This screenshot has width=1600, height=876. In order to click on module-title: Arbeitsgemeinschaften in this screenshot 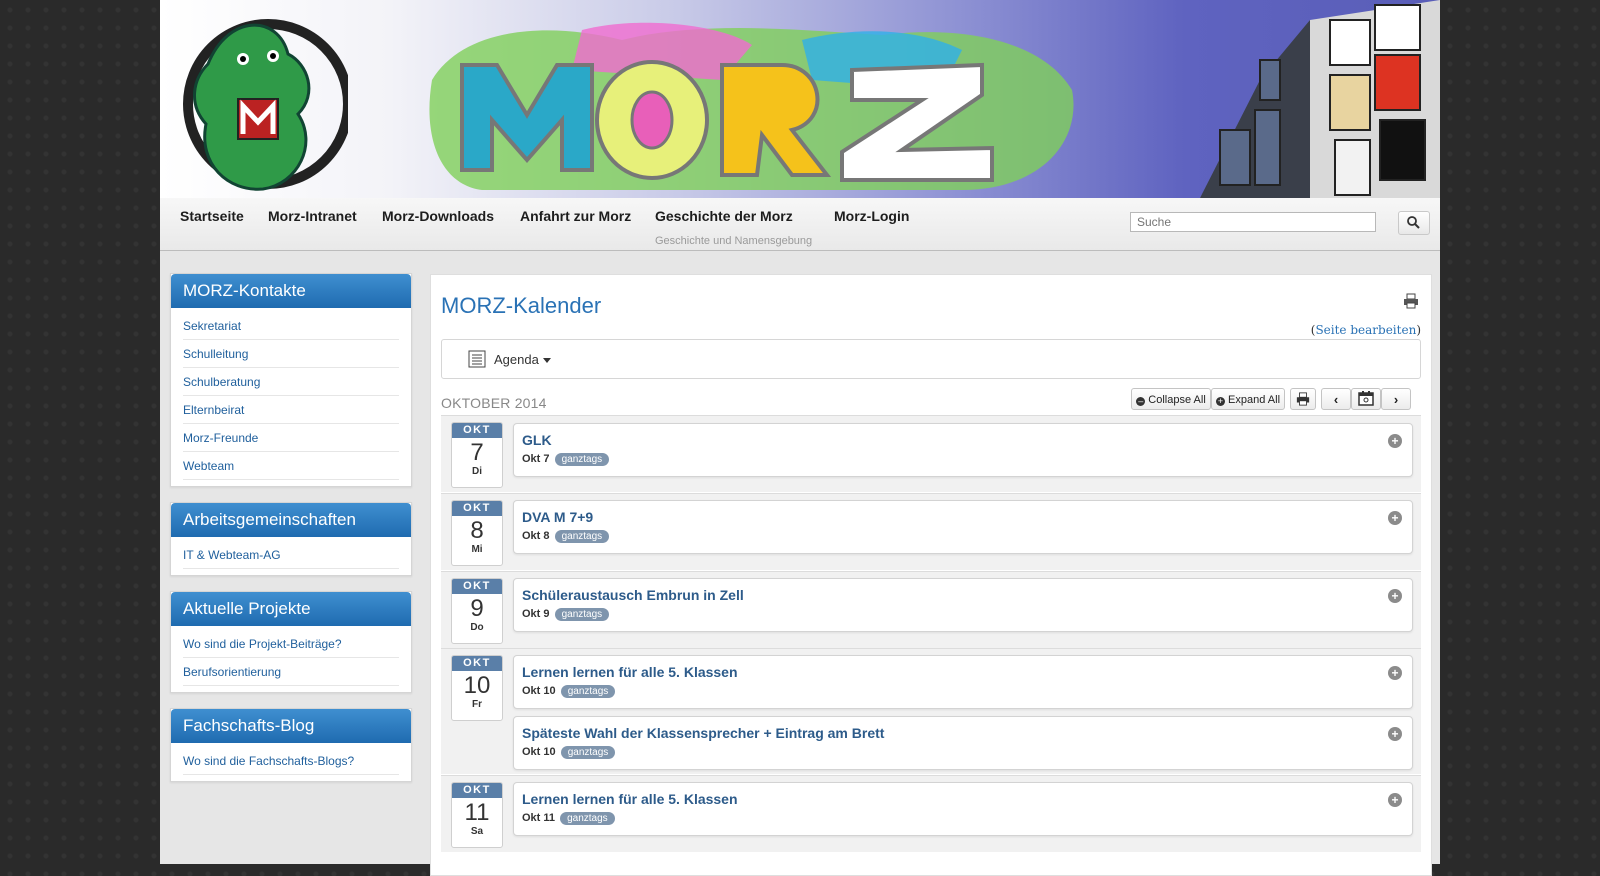, I will do `click(291, 520)`.